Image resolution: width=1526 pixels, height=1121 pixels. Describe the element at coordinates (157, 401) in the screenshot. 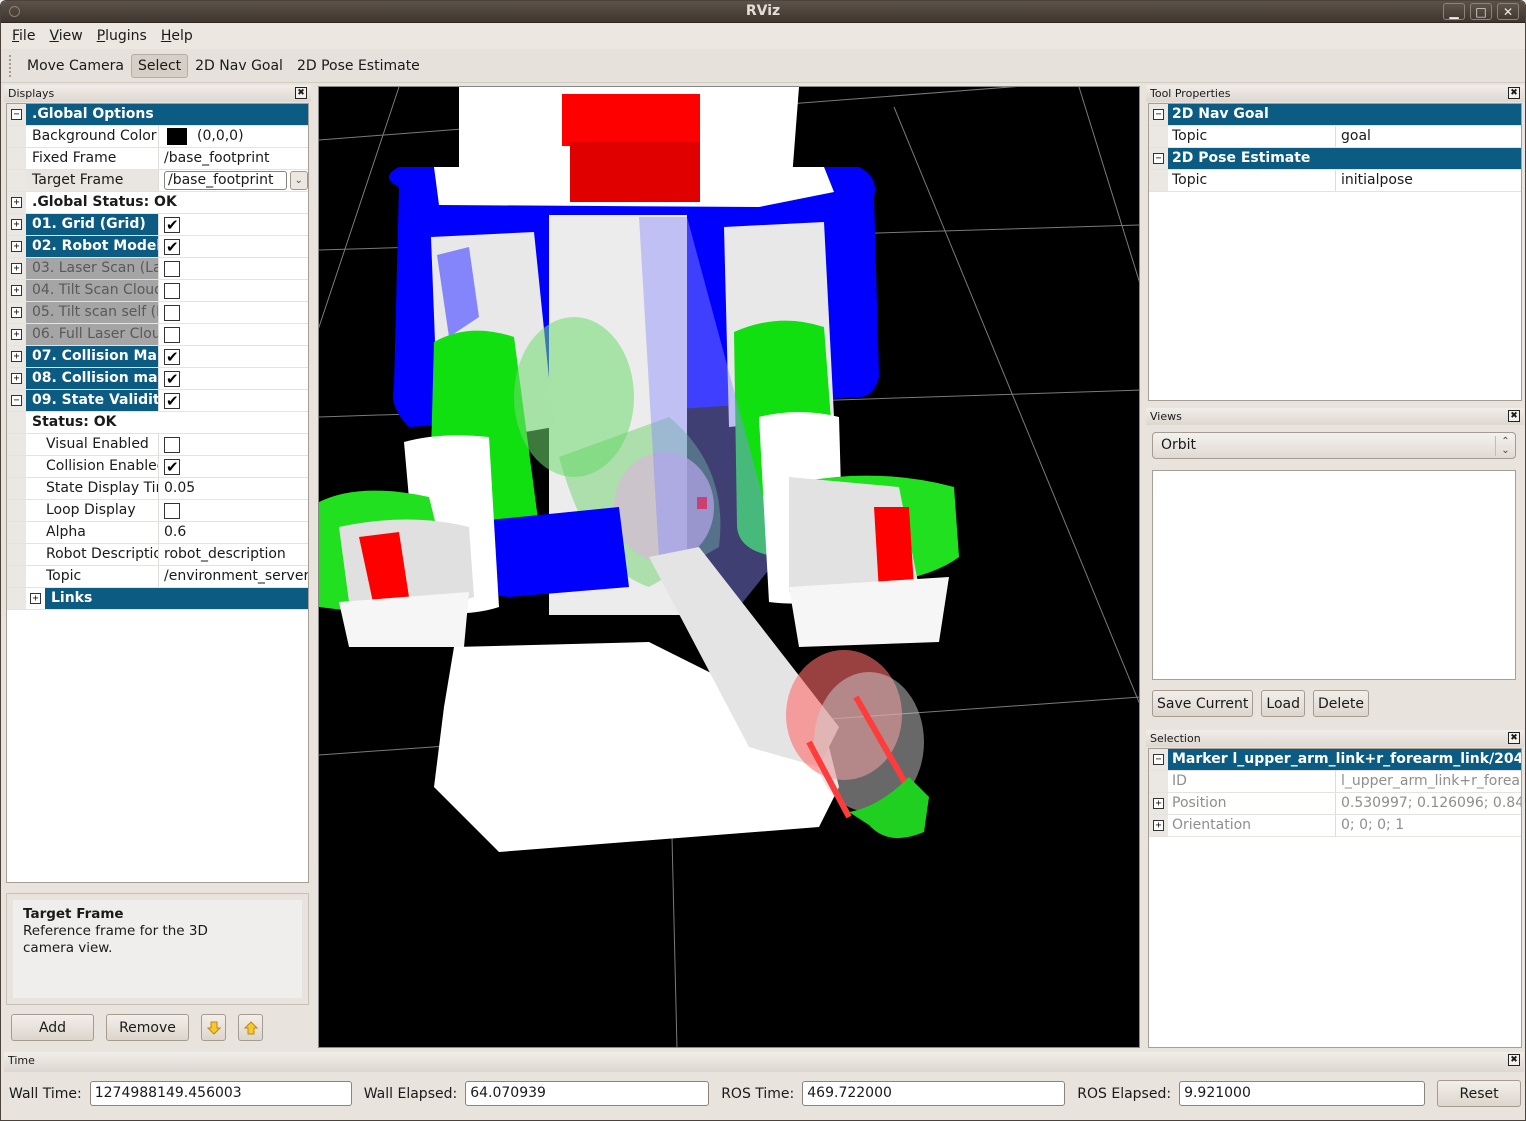

I see `display-item: −09. State Validity` at that location.